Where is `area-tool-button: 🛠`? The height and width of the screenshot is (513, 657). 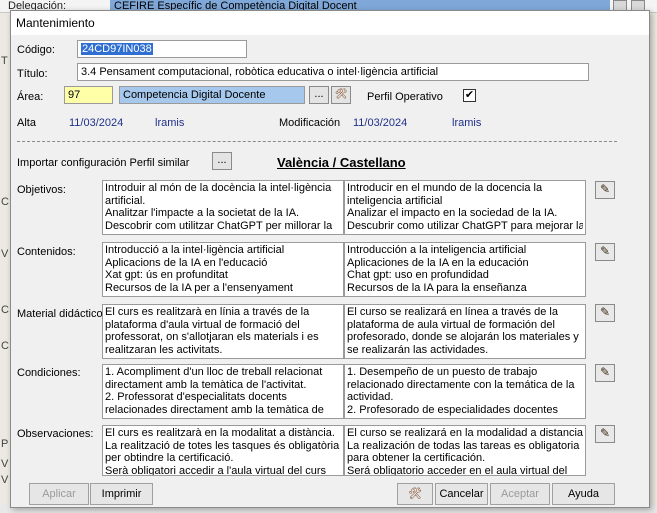 area-tool-button: 🛠 is located at coordinates (341, 95).